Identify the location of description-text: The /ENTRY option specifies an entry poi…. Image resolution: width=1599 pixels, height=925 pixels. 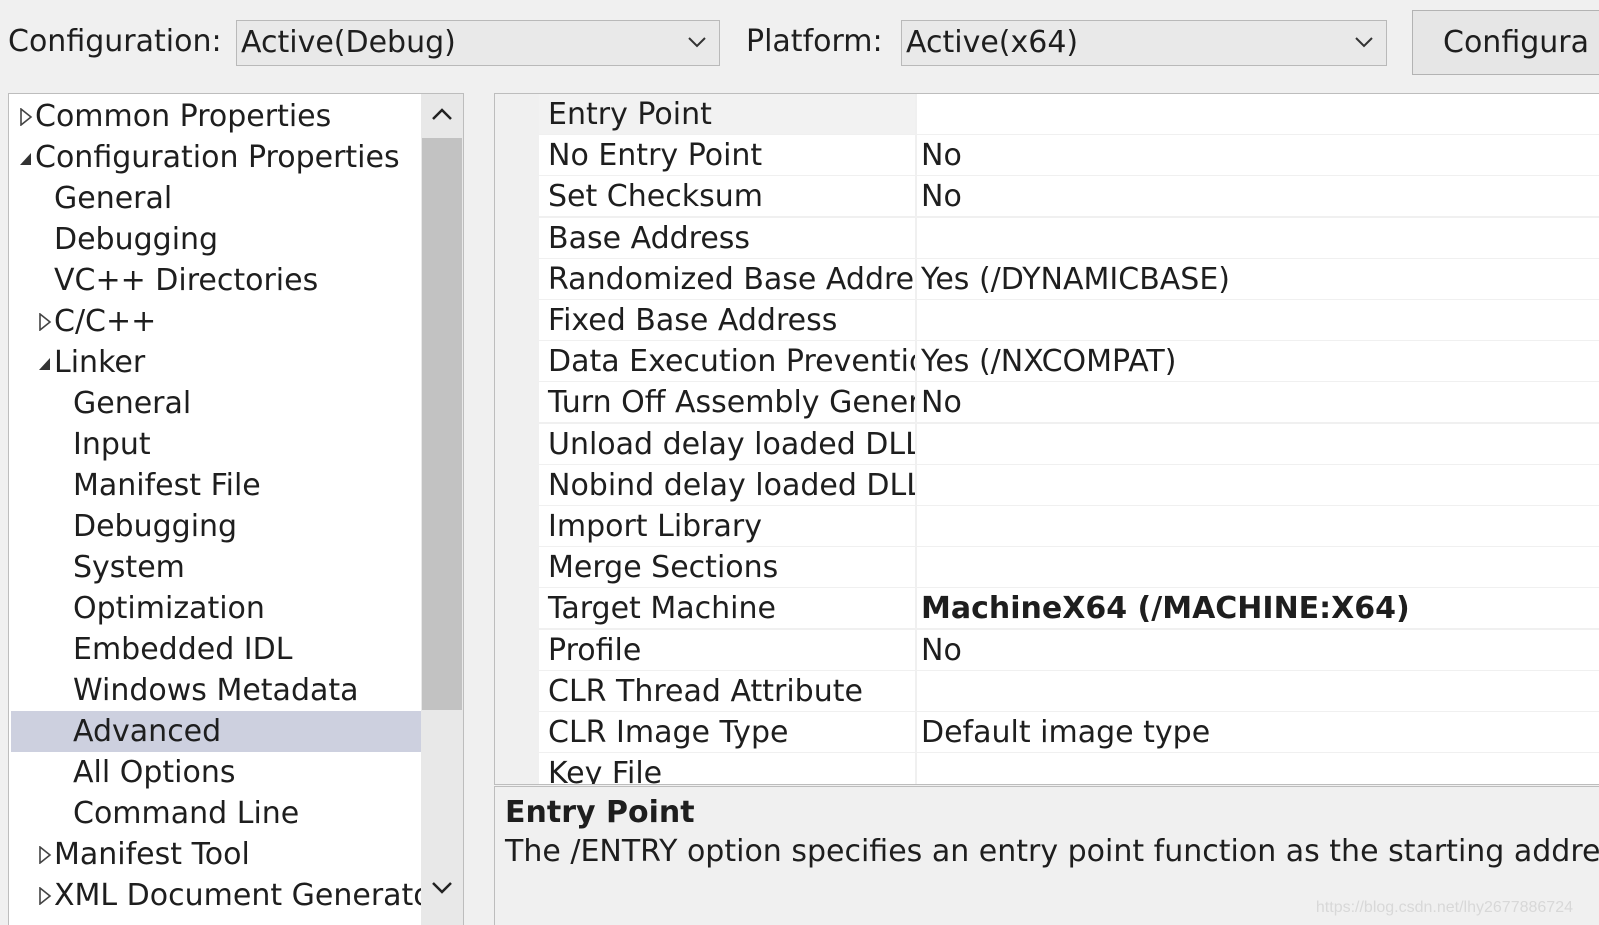
(1052, 851).